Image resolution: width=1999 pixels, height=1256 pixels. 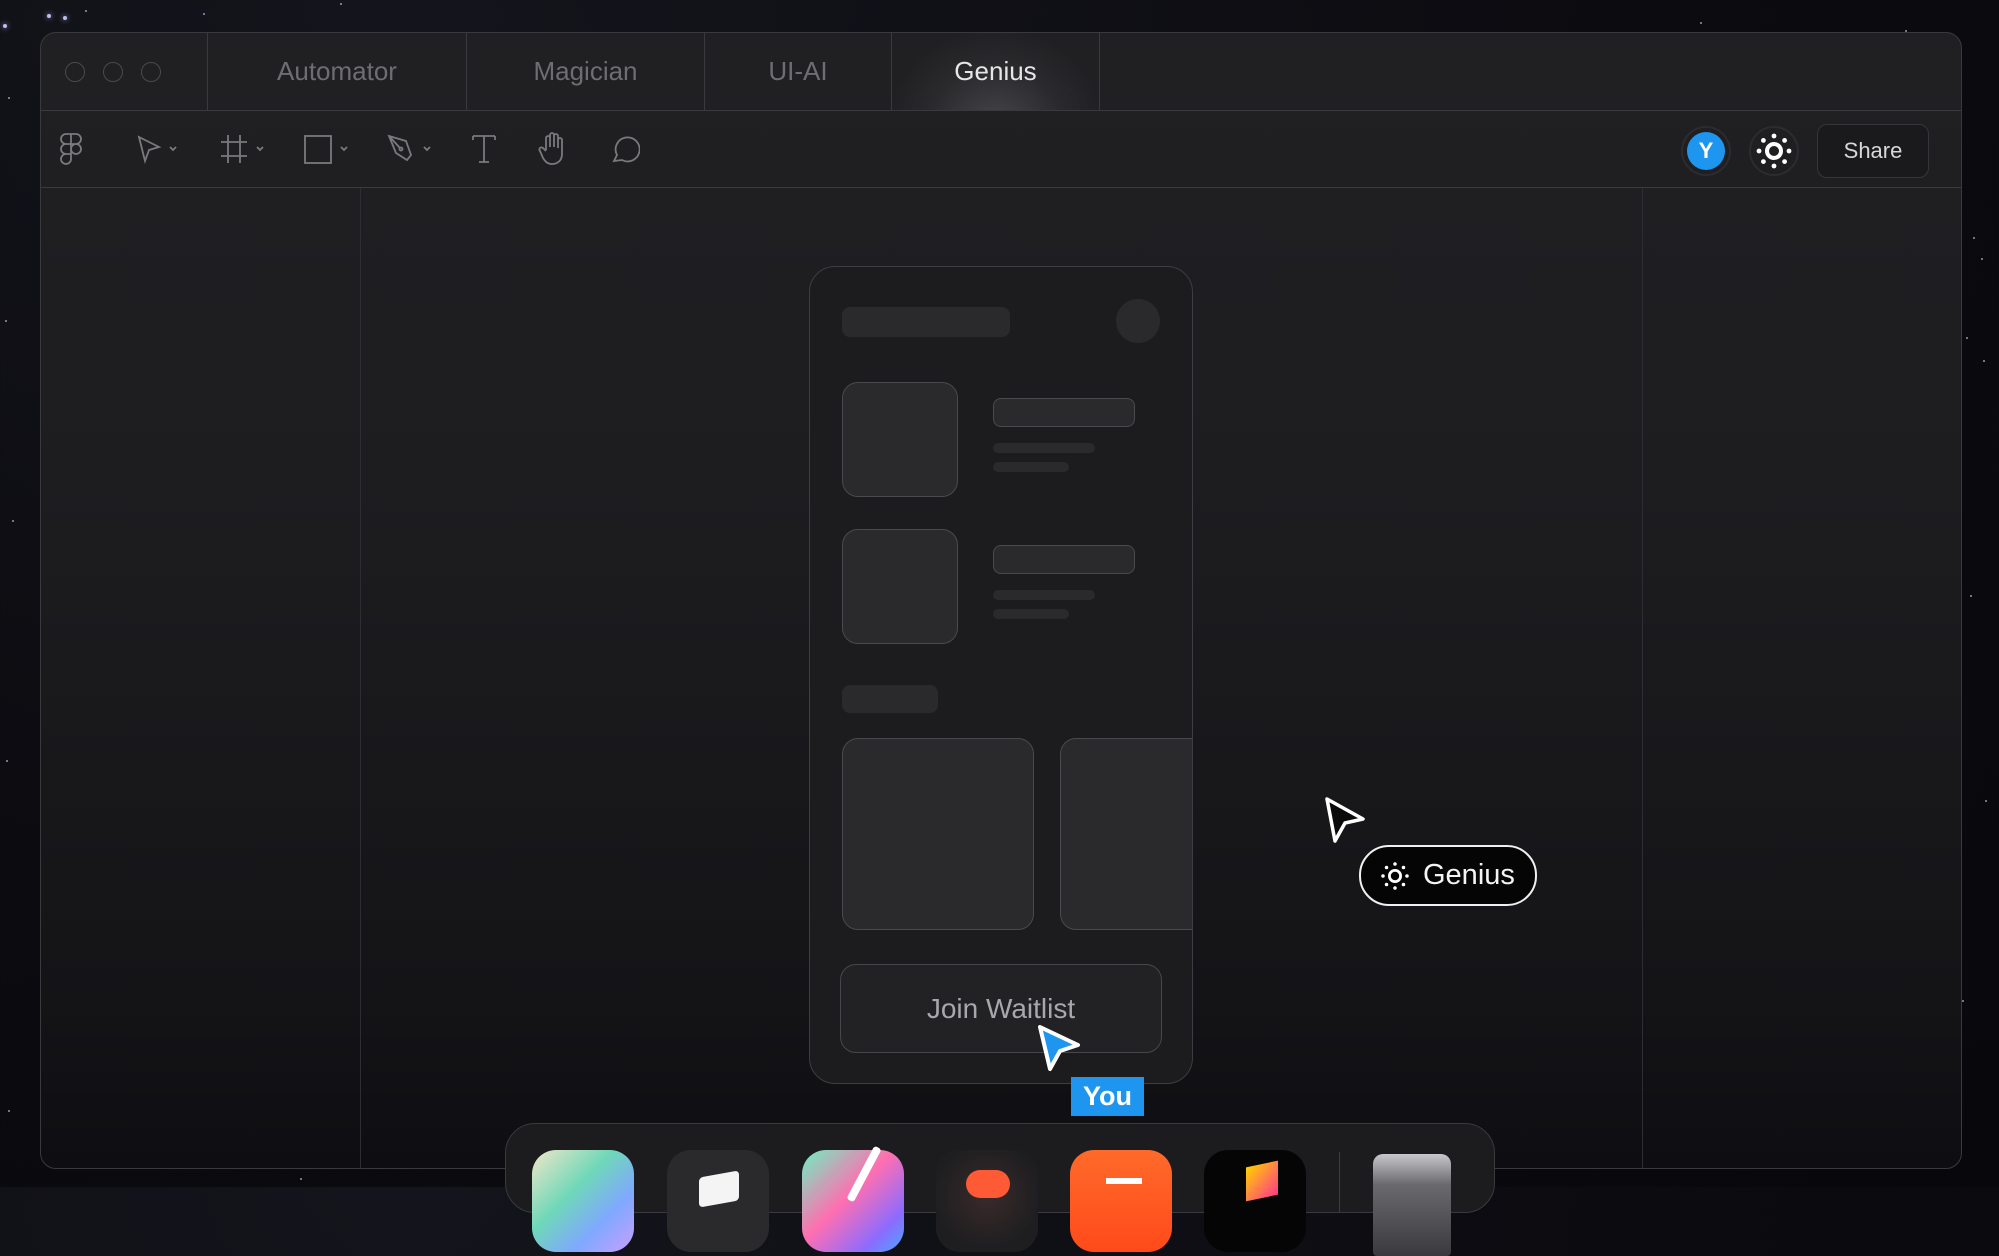 What do you see at coordinates (1001, 1008) in the screenshot?
I see `join-waitlist-button: Join Waitlist` at bounding box center [1001, 1008].